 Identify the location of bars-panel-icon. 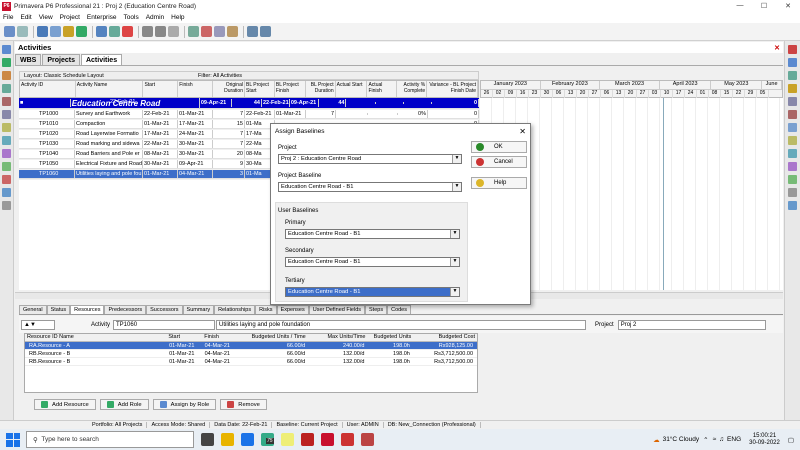
(792, 127).